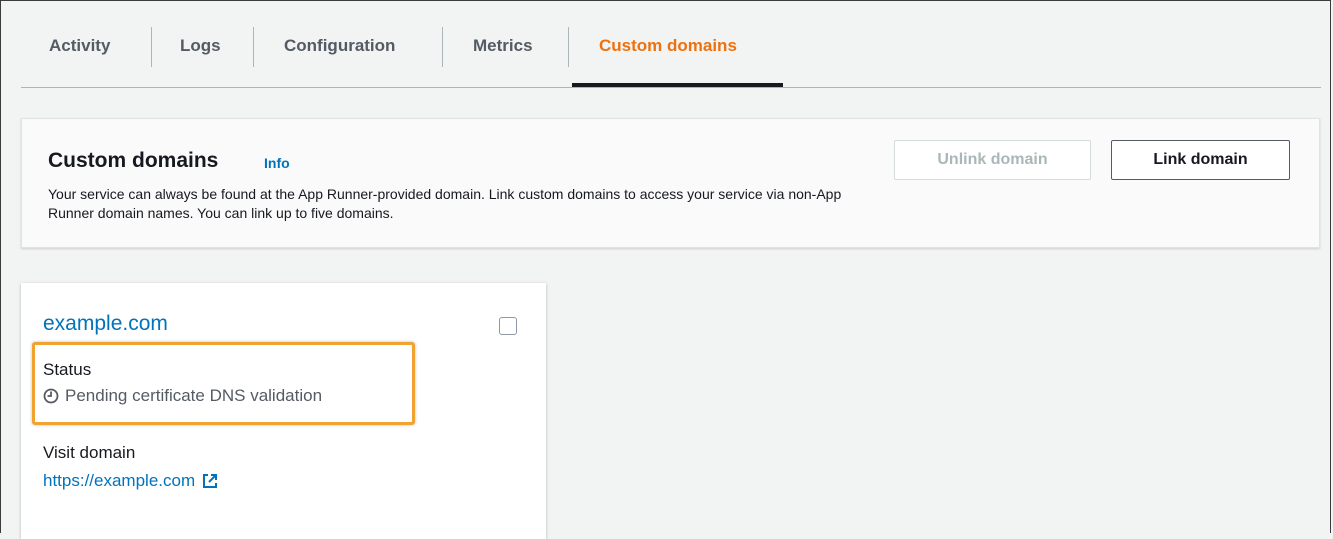  I want to click on status-highlight-box, so click(223, 383).